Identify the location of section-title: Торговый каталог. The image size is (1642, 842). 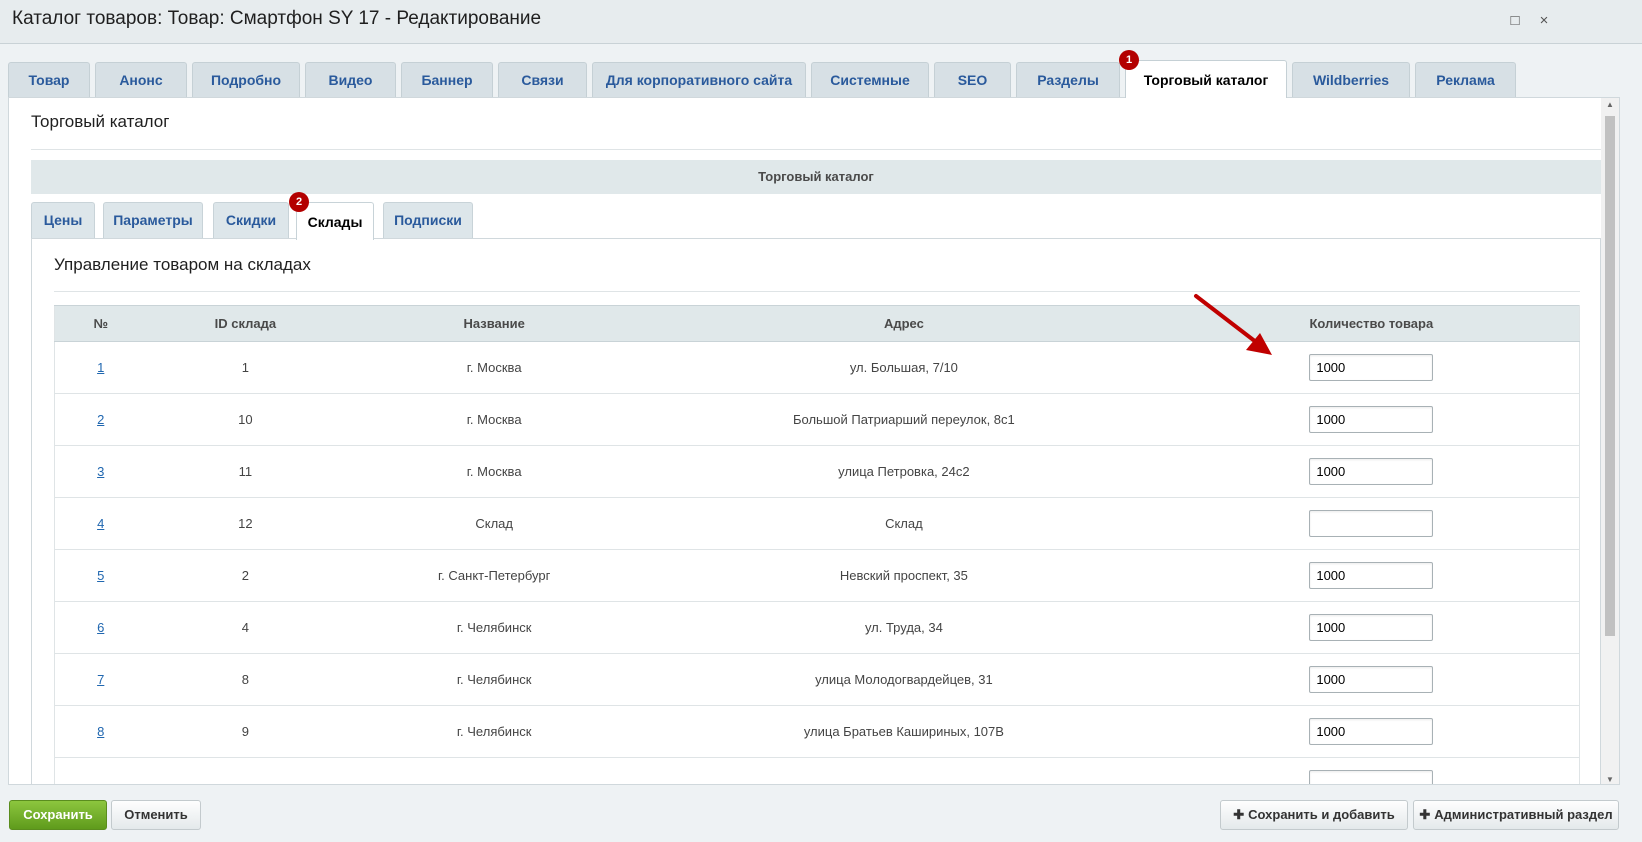
(100, 121).